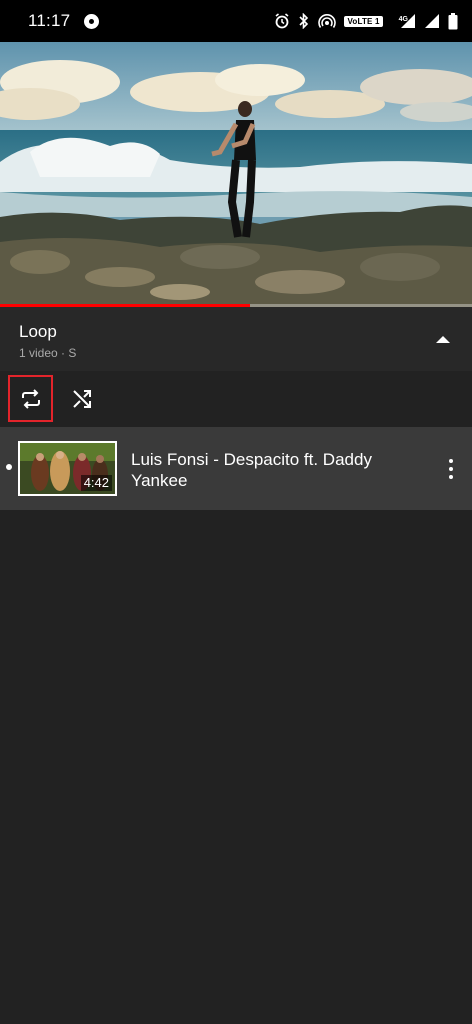 The height and width of the screenshot is (1024, 472). What do you see at coordinates (96, 483) in the screenshot?
I see `video-duration: 4:42` at bounding box center [96, 483].